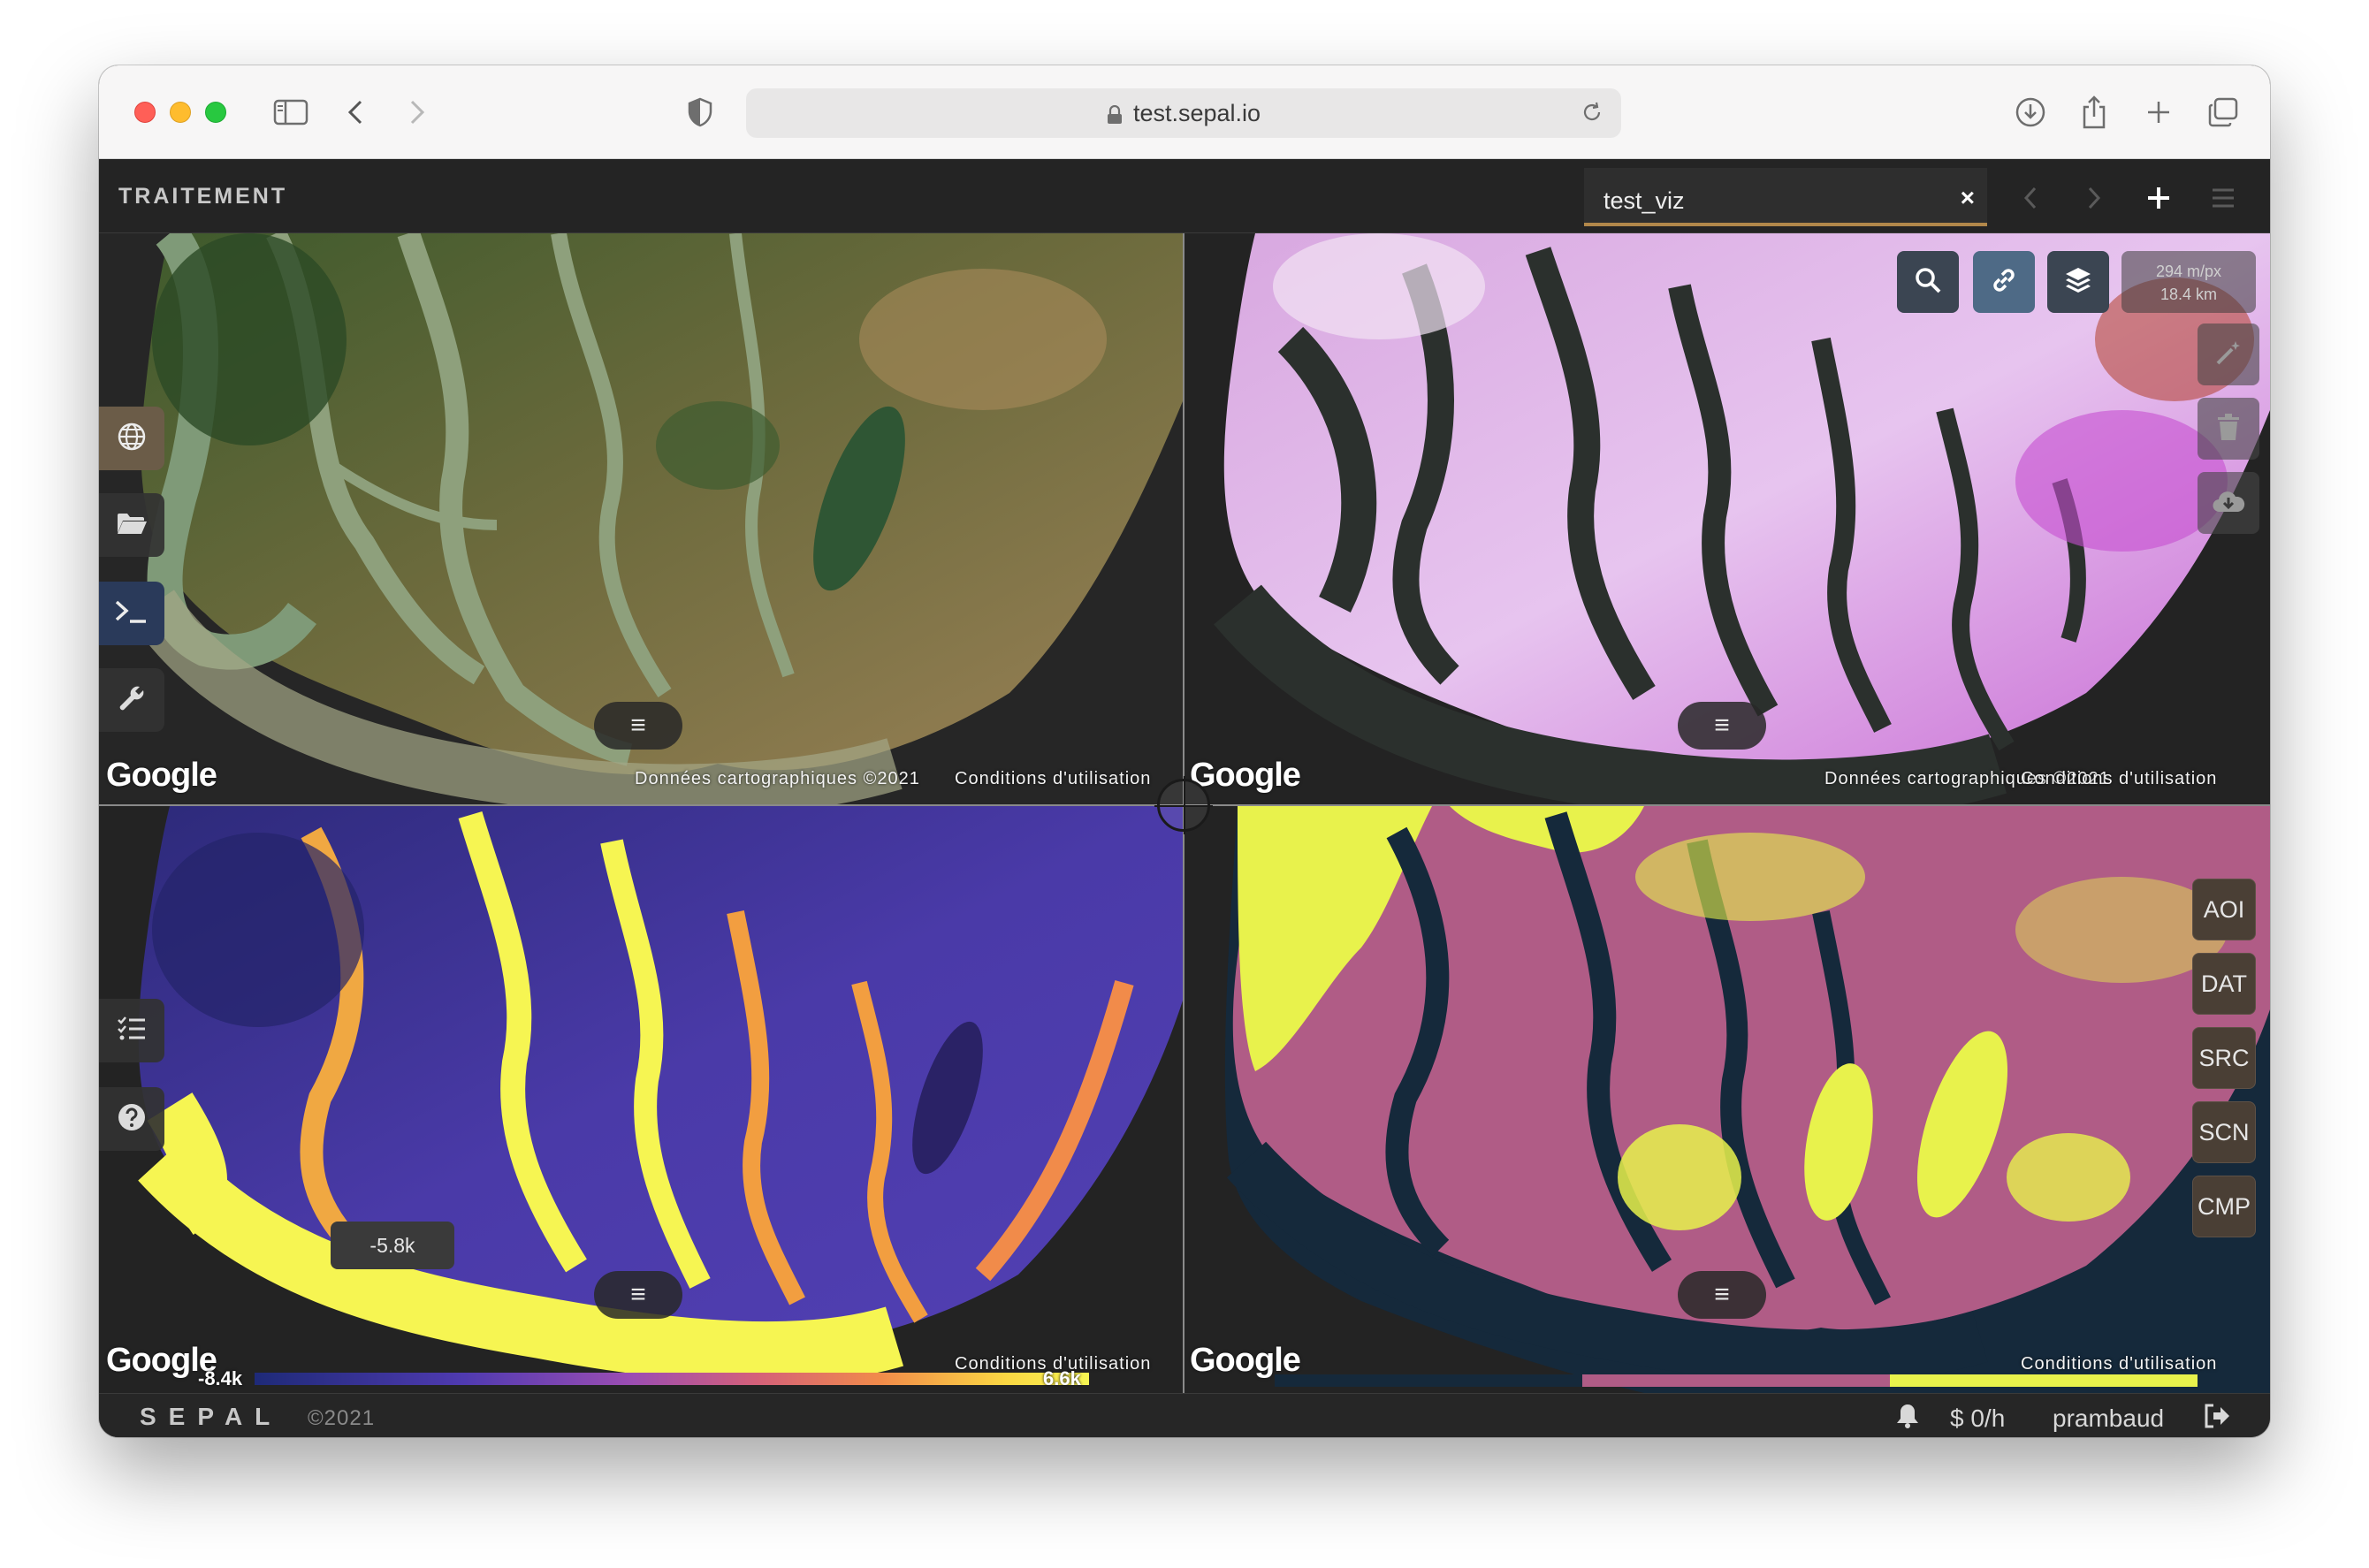  What do you see at coordinates (1196, 113) in the screenshot?
I see `url-text: test.sepal.io` at bounding box center [1196, 113].